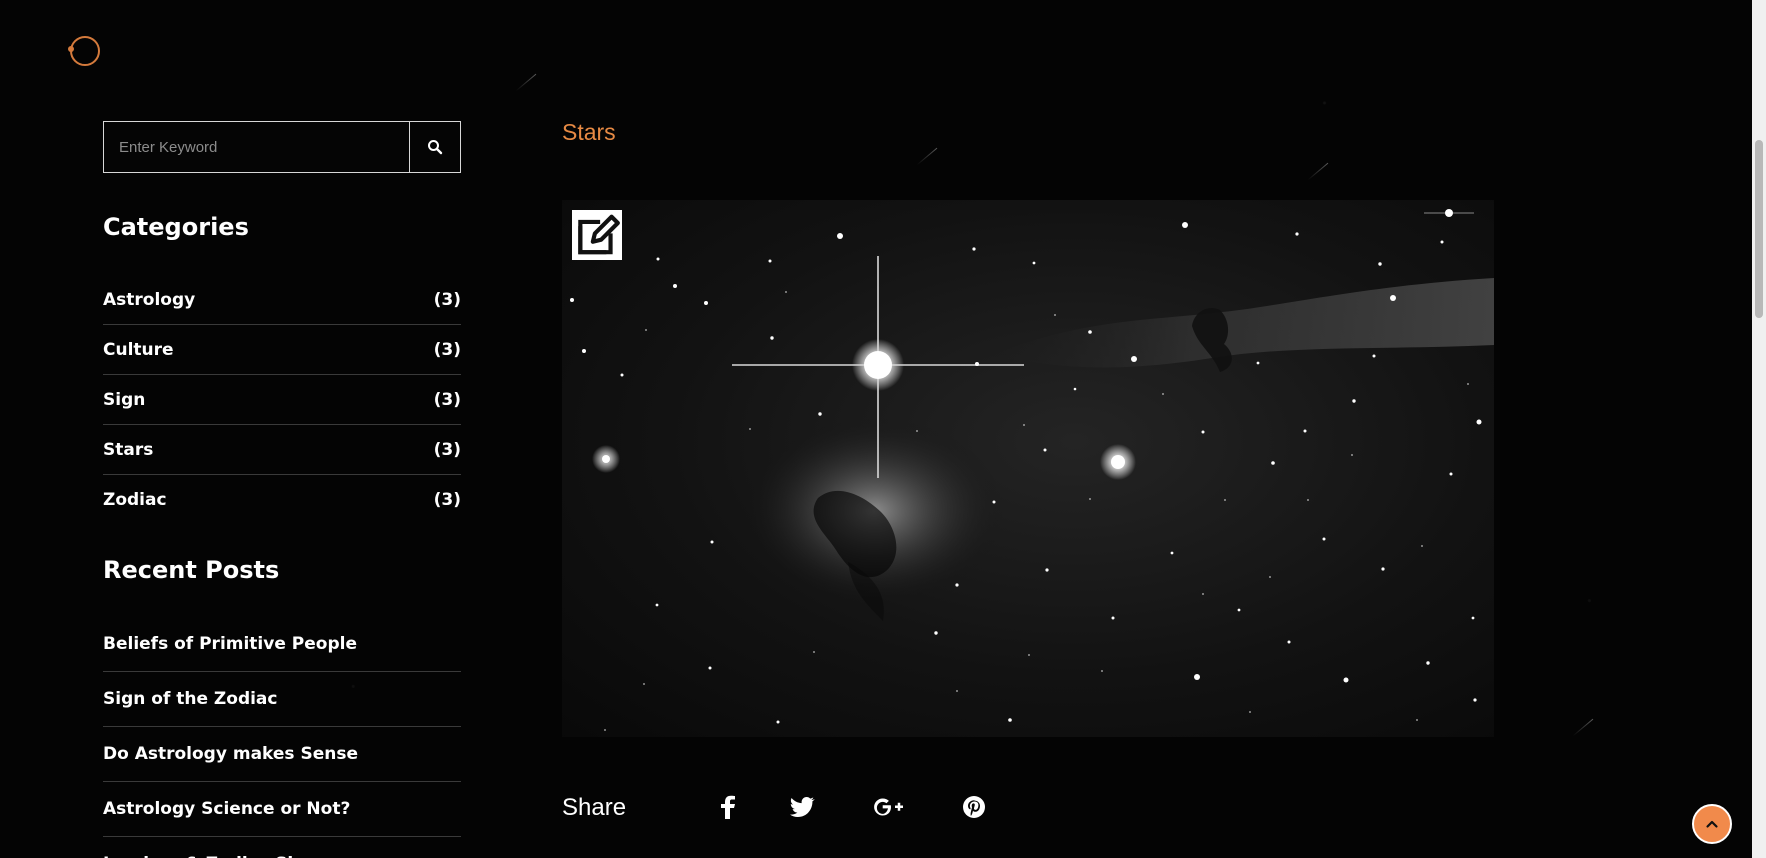 Image resolution: width=1766 pixels, height=858 pixels. What do you see at coordinates (282, 809) in the screenshot?
I see `recent-post-link: Astrology Science or Not?` at bounding box center [282, 809].